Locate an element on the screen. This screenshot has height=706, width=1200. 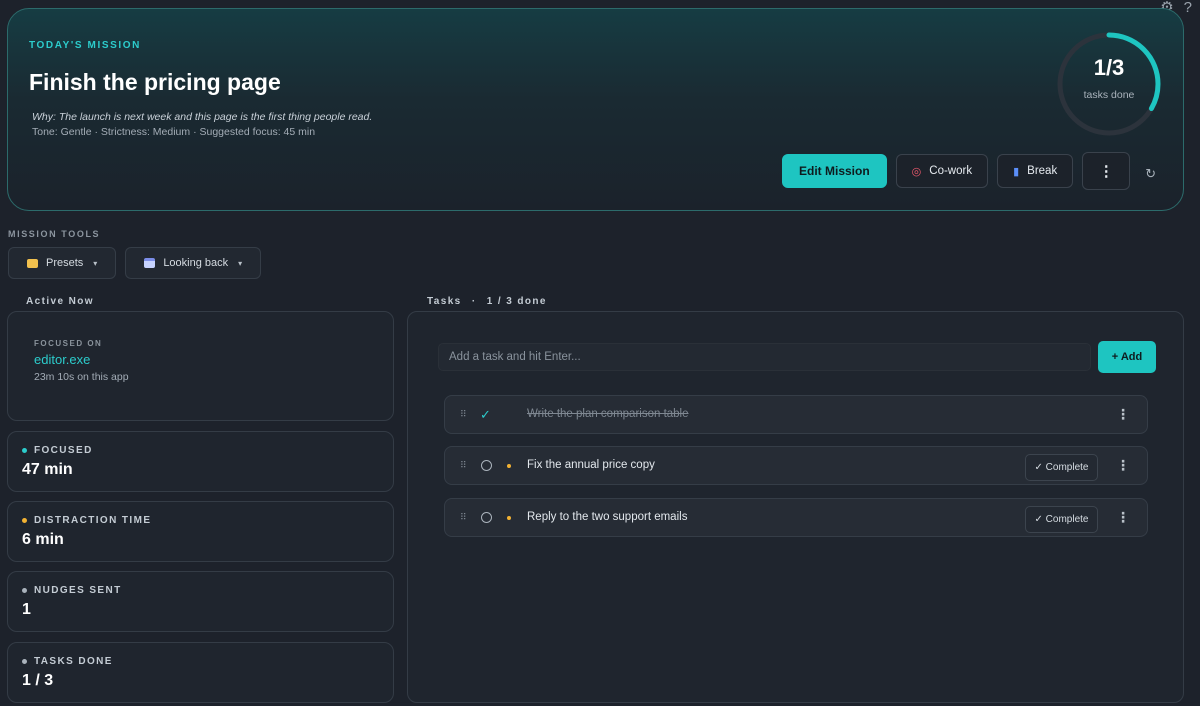
focused-app-time: 23m 10s on this app is located at coordinates (81, 377).